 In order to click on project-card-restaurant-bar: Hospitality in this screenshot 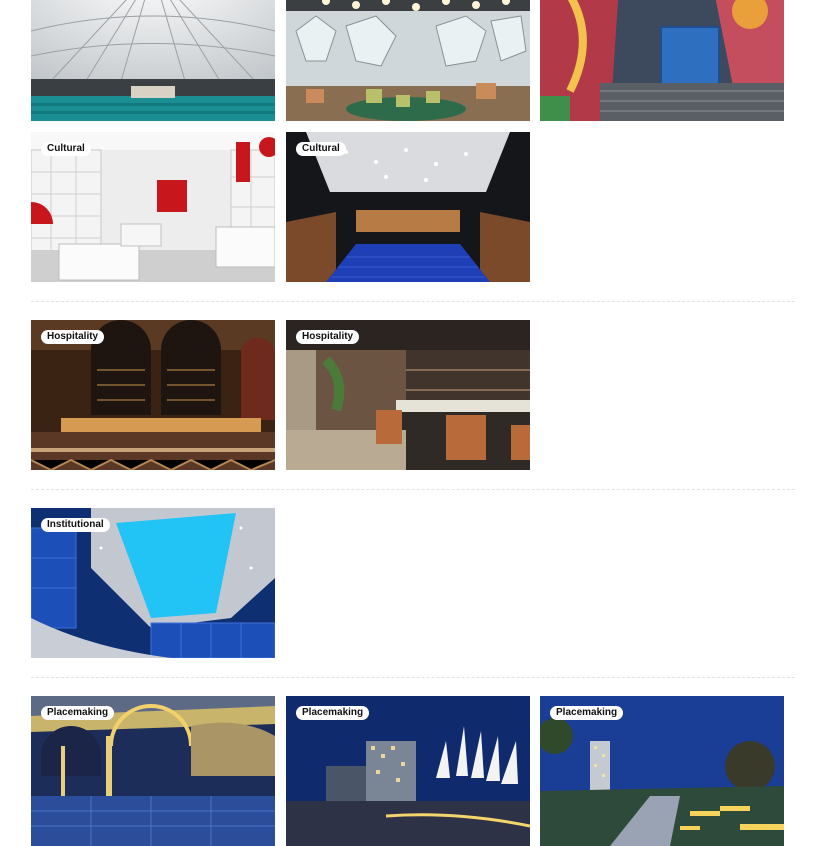, I will do `click(408, 395)`.